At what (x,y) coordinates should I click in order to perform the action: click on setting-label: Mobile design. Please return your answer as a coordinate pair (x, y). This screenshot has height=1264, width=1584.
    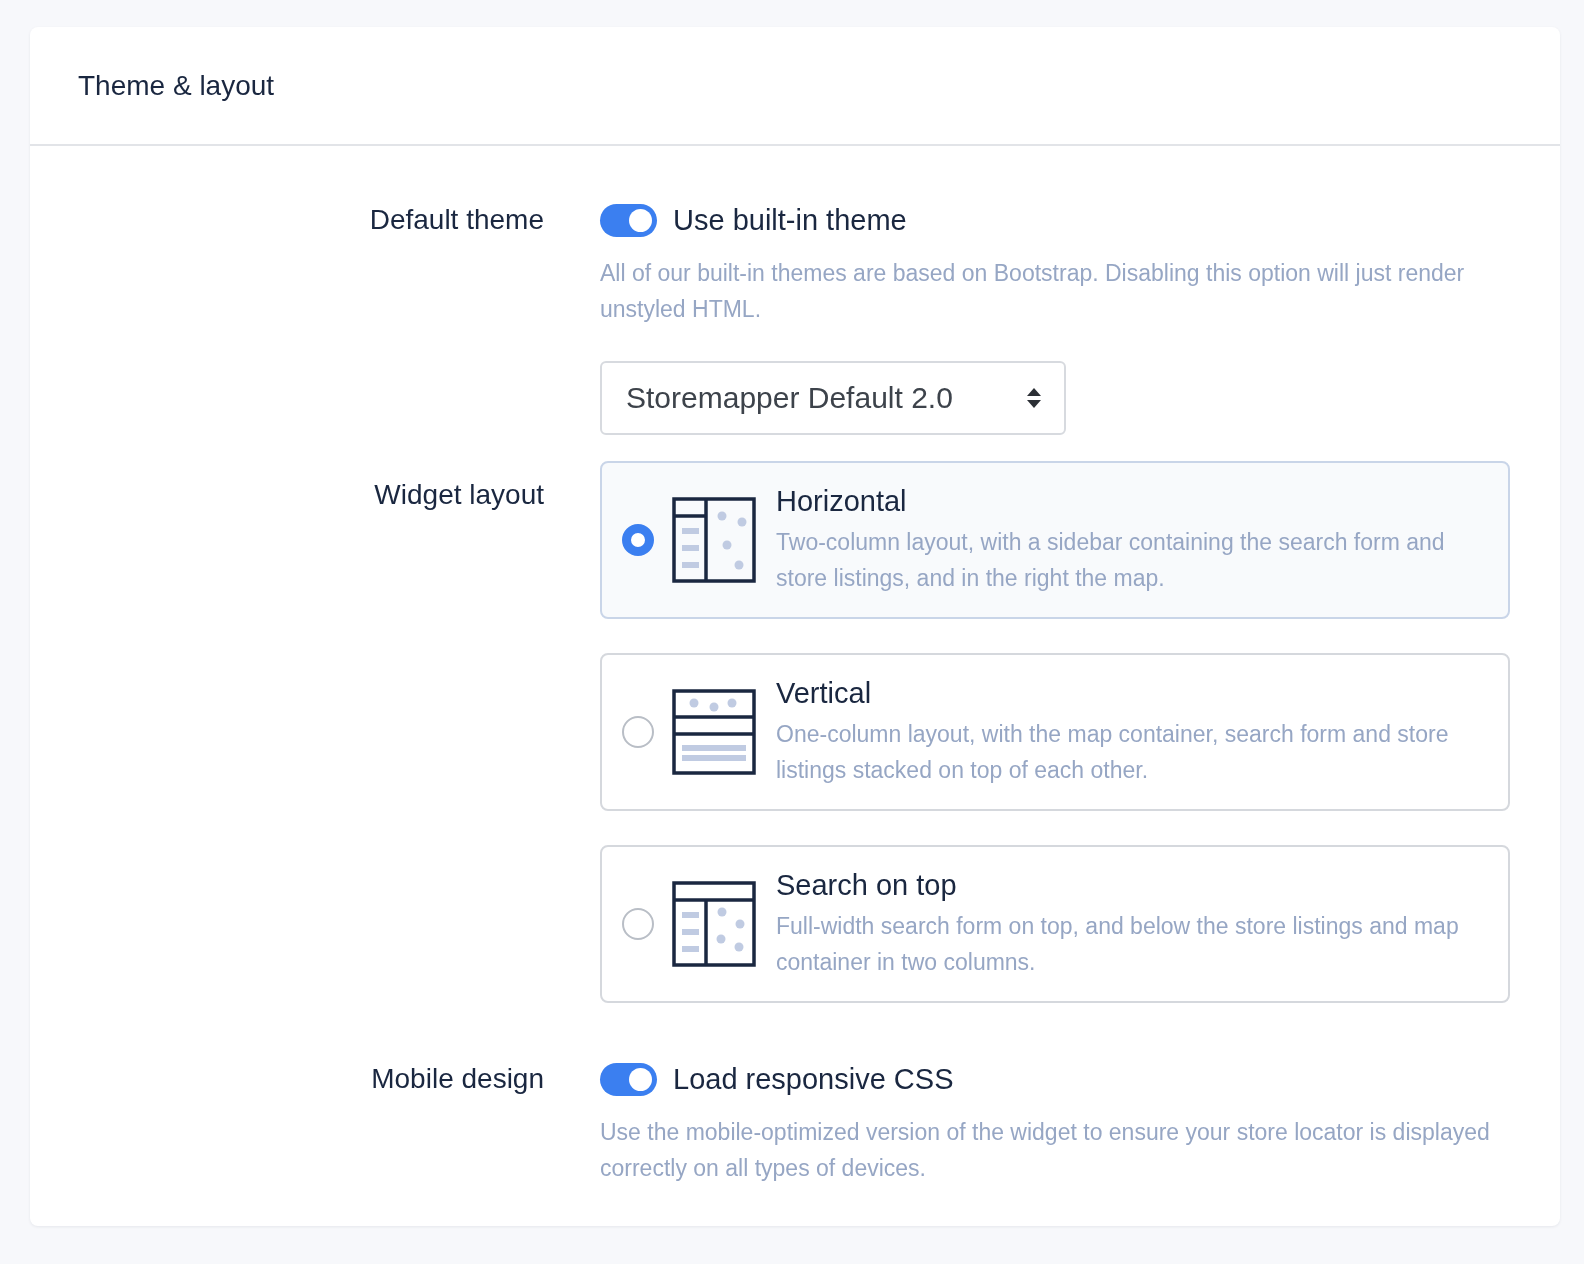
    Looking at the image, I should click on (457, 1079).